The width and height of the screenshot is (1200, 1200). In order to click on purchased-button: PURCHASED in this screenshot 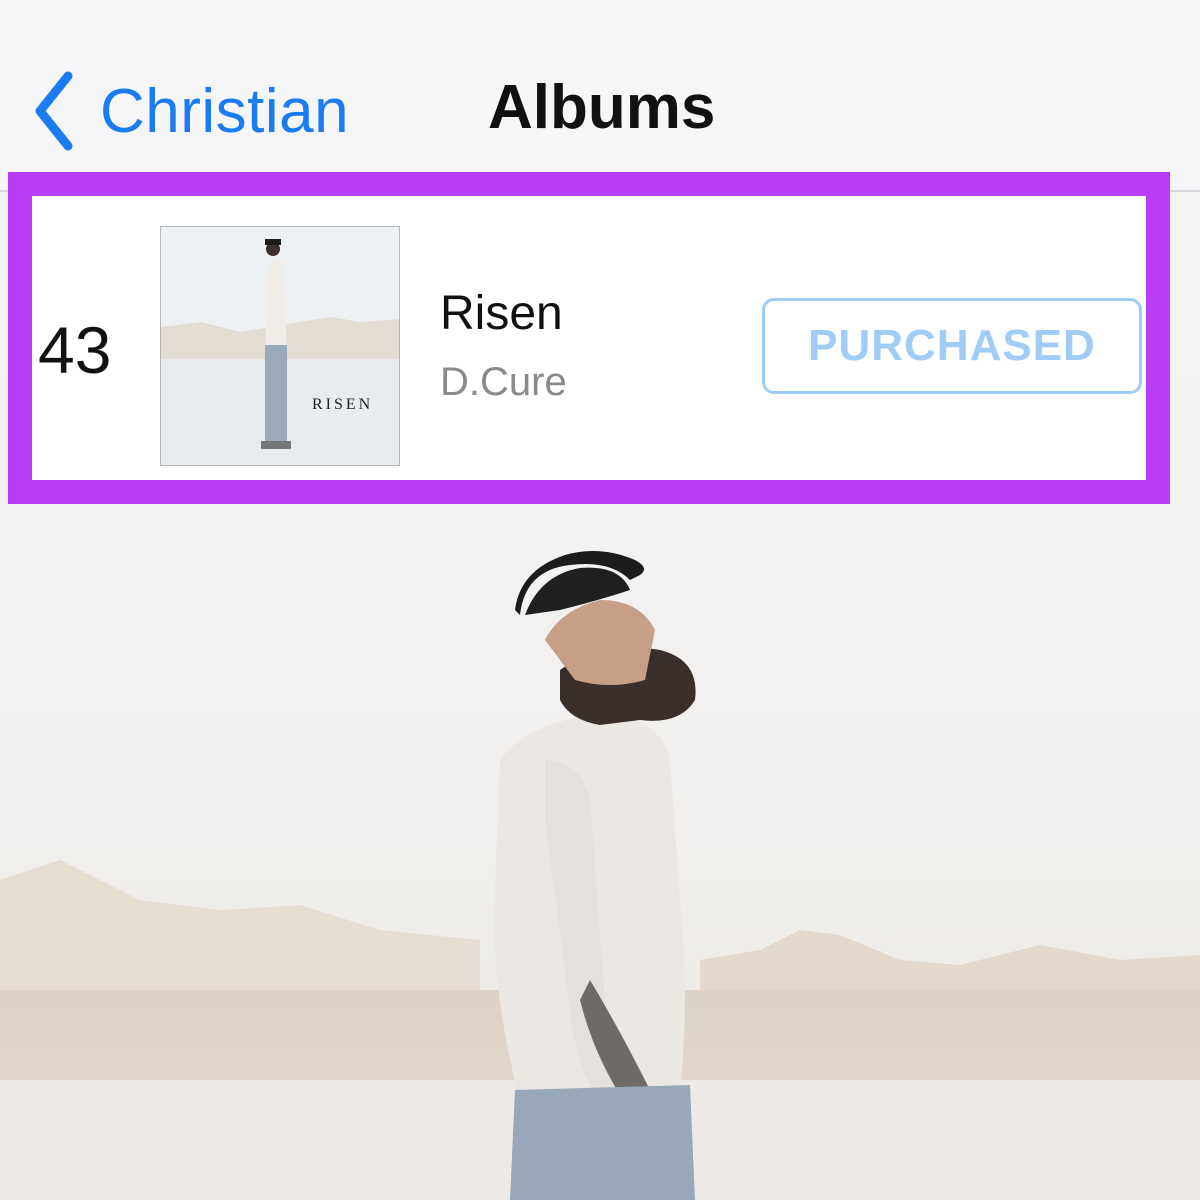, I will do `click(952, 346)`.